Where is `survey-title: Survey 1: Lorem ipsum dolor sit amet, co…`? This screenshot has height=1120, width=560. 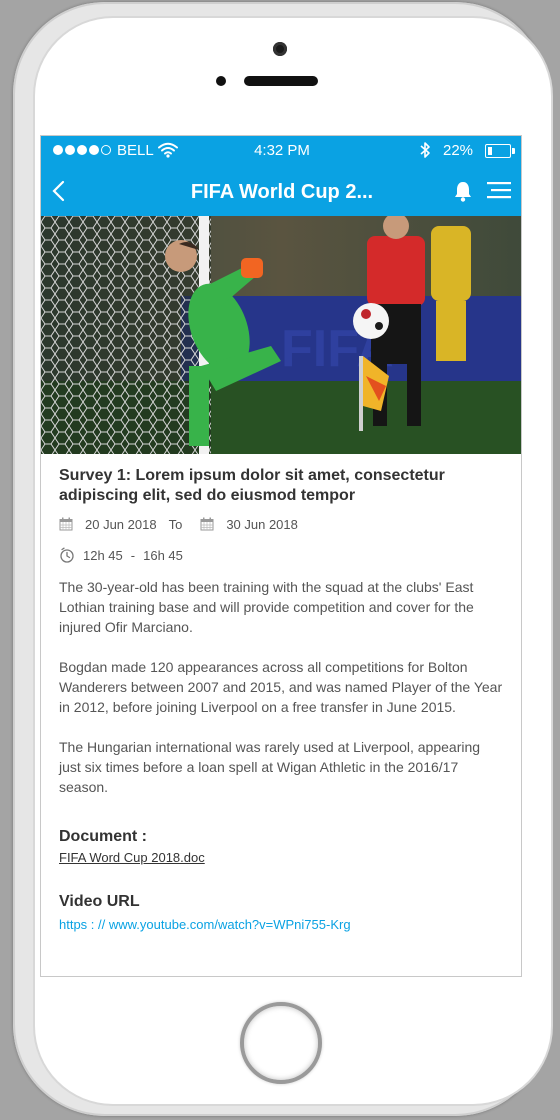 survey-title: Survey 1: Lorem ipsum dolor sit amet, co… is located at coordinates (252, 485).